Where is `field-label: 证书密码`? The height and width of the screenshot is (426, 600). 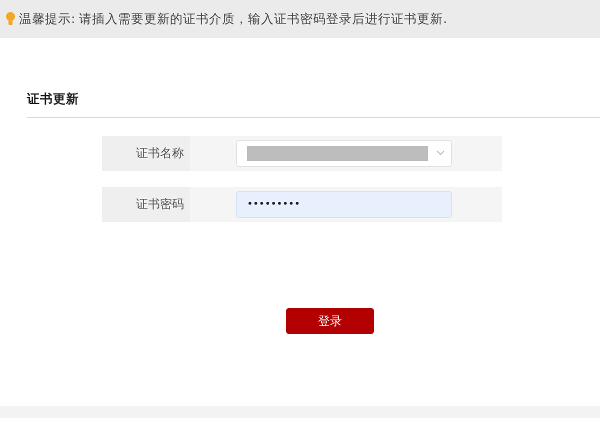
field-label: 证书密码 is located at coordinates (146, 204).